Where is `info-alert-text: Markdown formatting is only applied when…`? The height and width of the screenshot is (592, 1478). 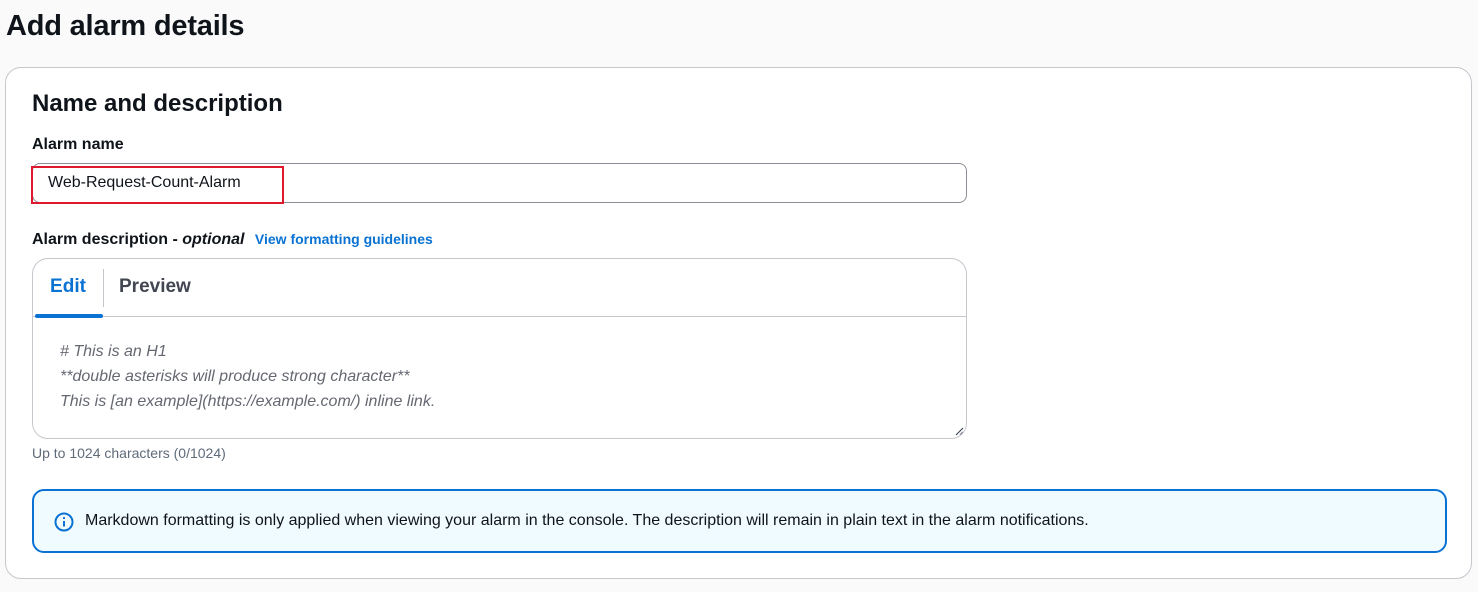 info-alert-text: Markdown formatting is only applied when… is located at coordinates (587, 520).